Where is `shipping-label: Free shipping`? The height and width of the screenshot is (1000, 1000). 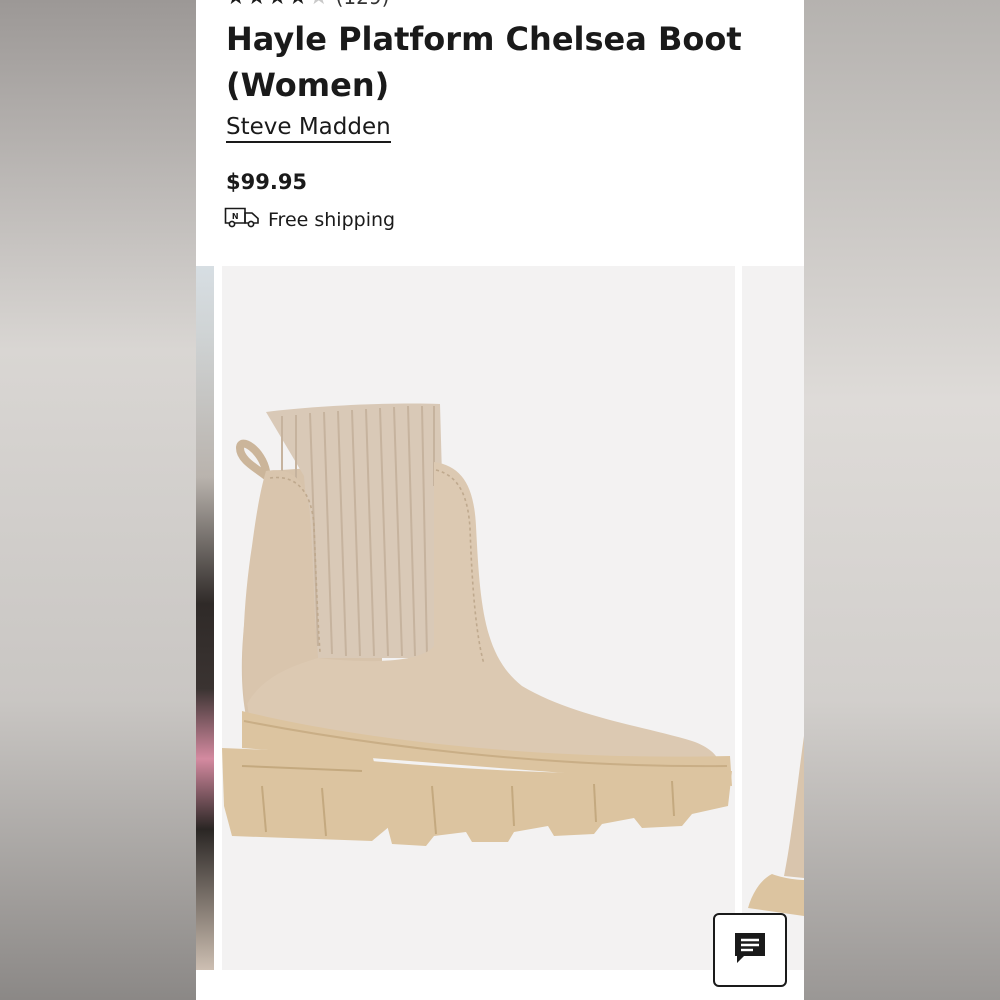 shipping-label: Free shipping is located at coordinates (332, 219).